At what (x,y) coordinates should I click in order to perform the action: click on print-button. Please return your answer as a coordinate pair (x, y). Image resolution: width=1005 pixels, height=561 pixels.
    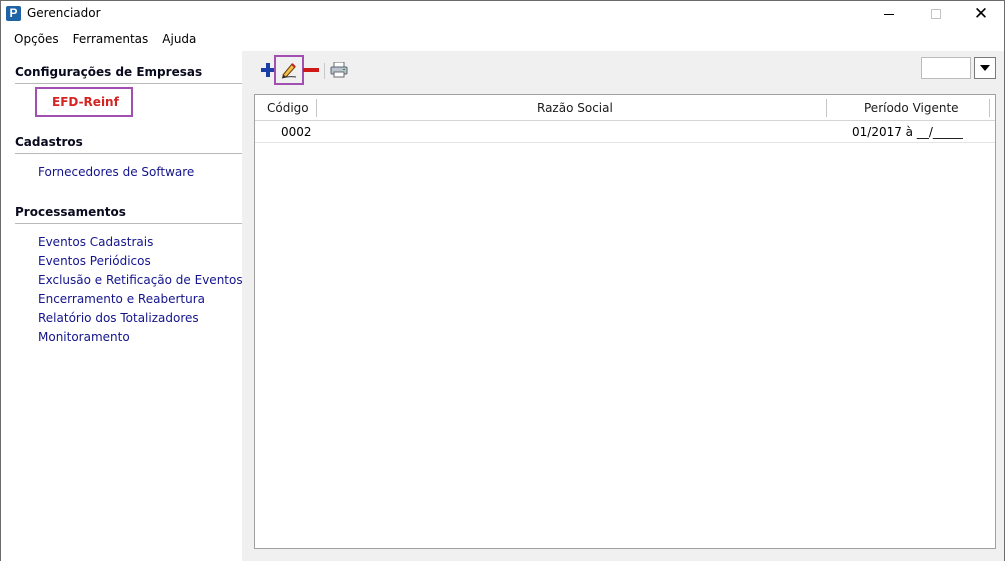
    Looking at the image, I should click on (339, 70).